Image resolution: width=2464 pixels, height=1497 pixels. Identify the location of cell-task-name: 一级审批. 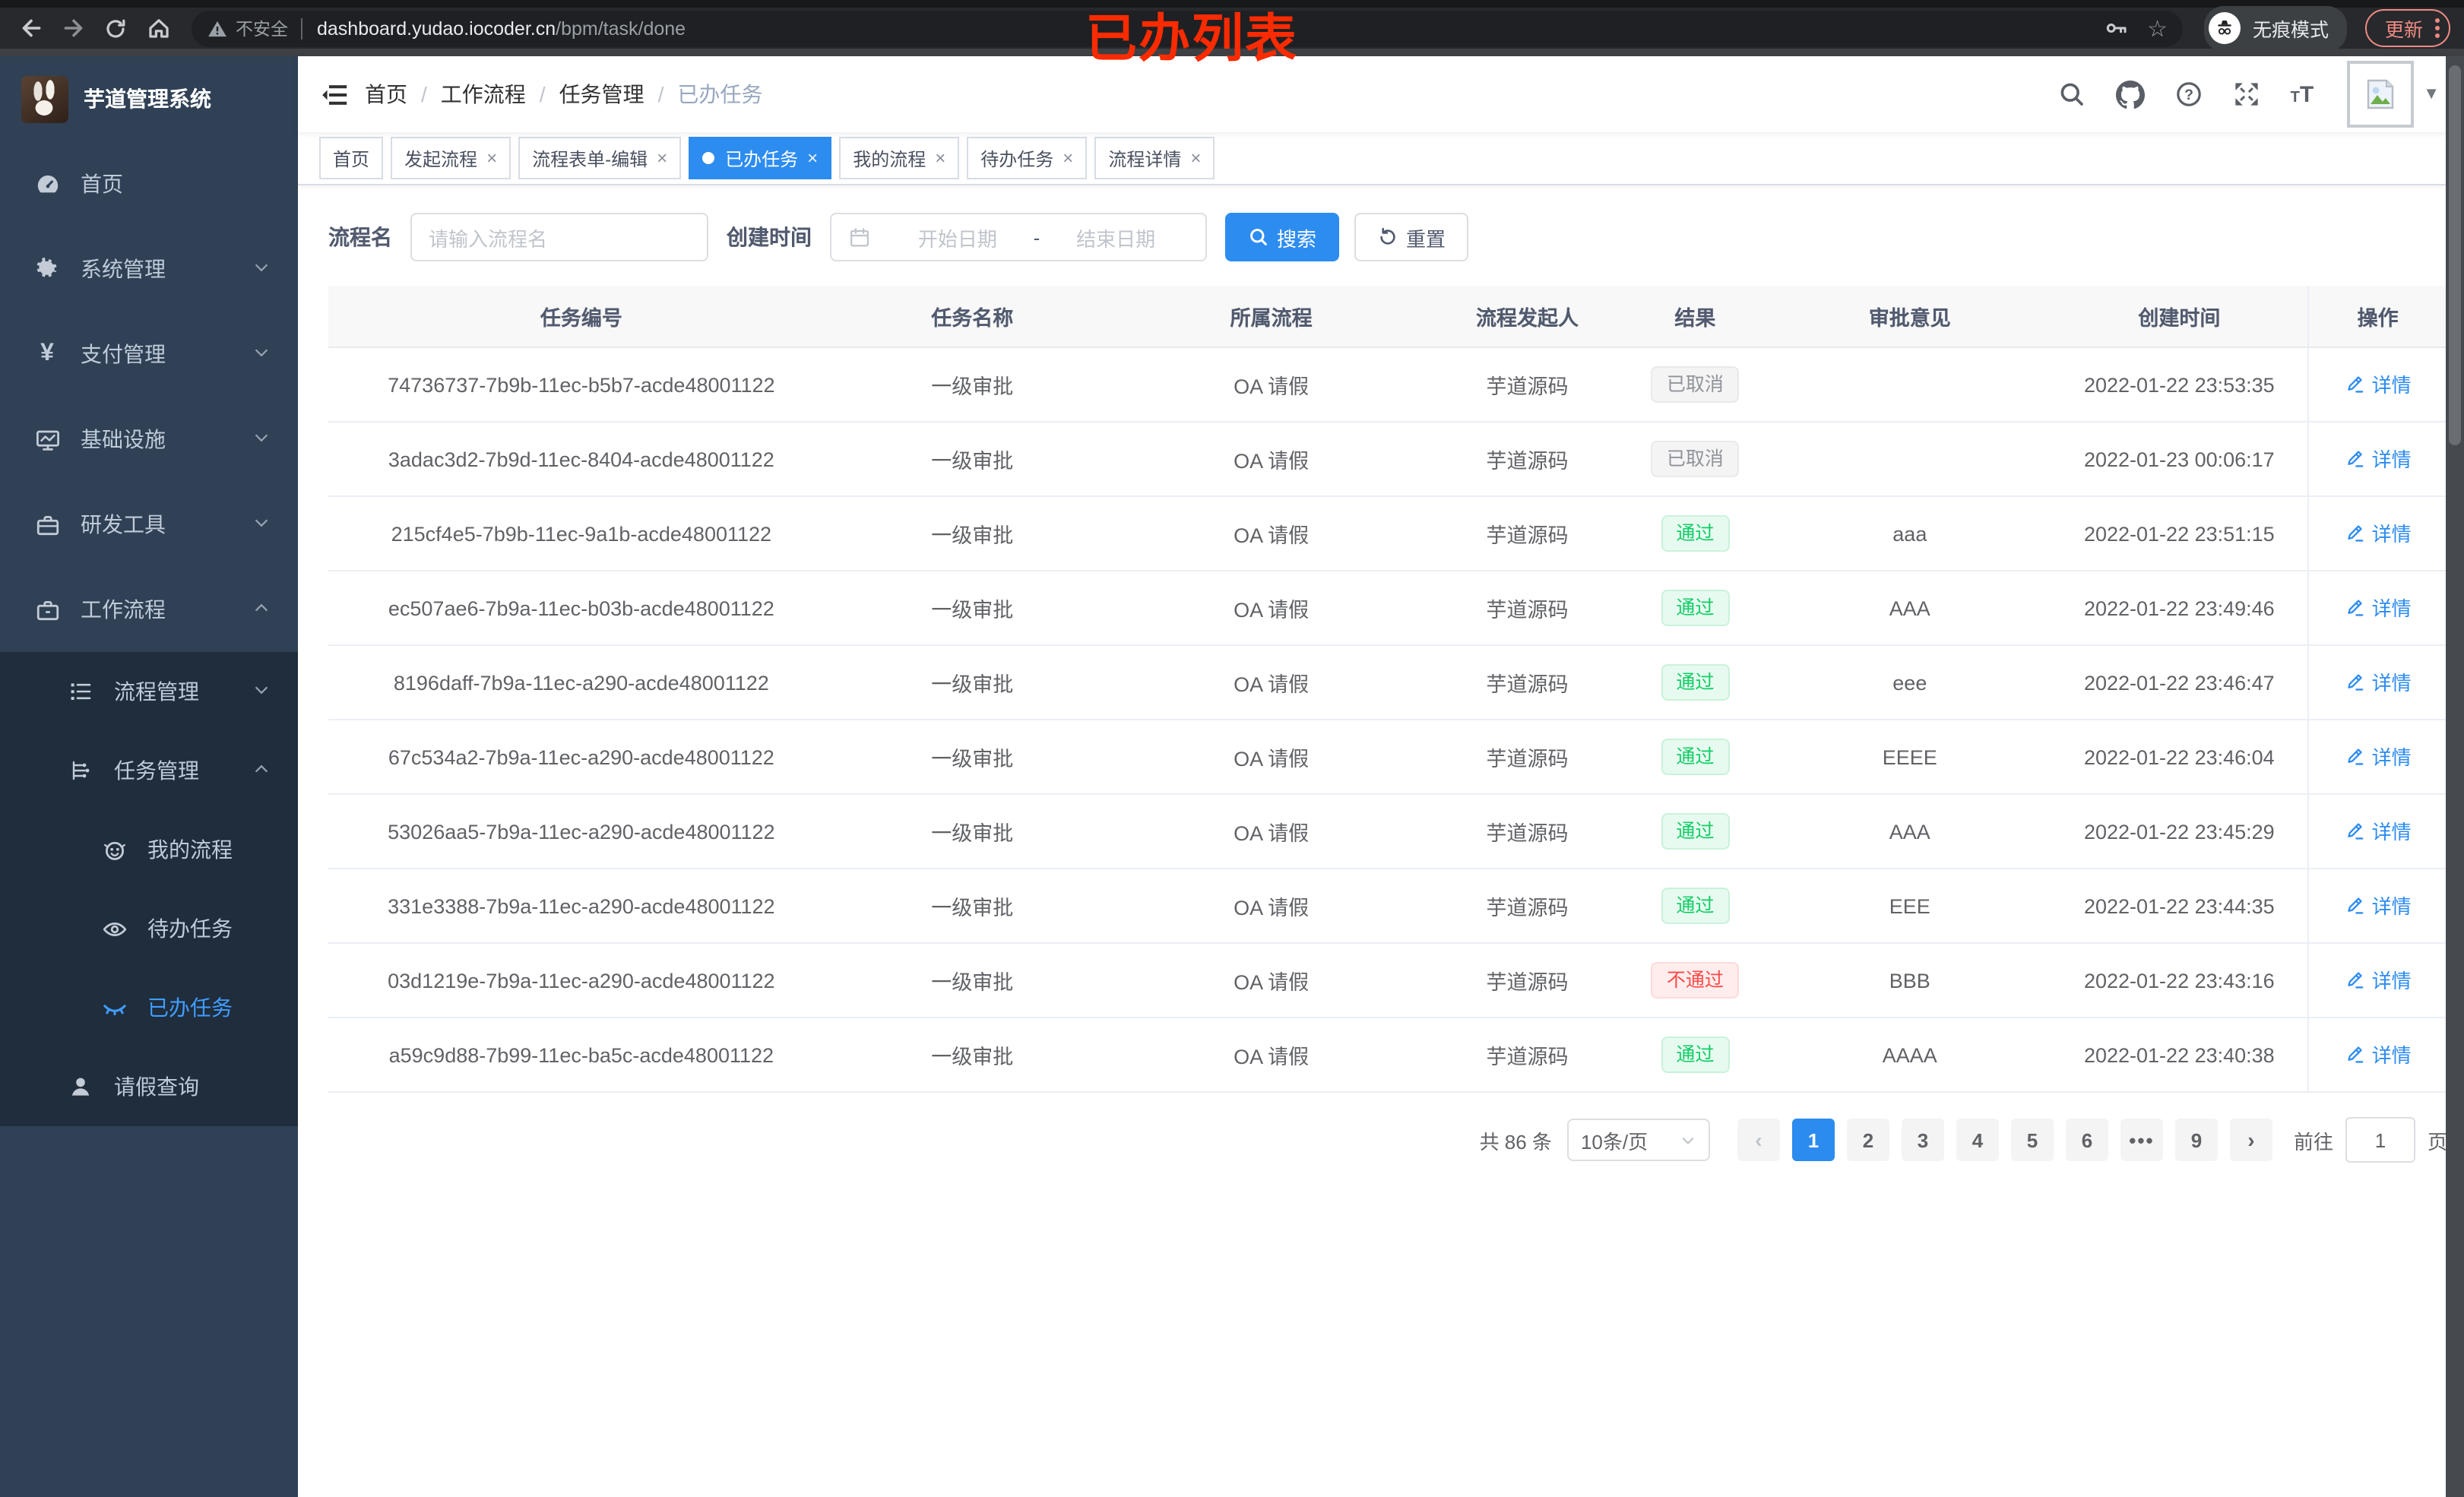
(972, 1055).